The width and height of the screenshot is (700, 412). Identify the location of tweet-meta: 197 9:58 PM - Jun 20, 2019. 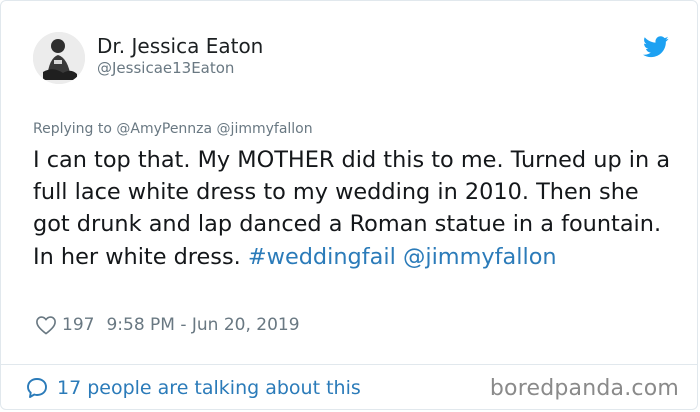
(167, 325).